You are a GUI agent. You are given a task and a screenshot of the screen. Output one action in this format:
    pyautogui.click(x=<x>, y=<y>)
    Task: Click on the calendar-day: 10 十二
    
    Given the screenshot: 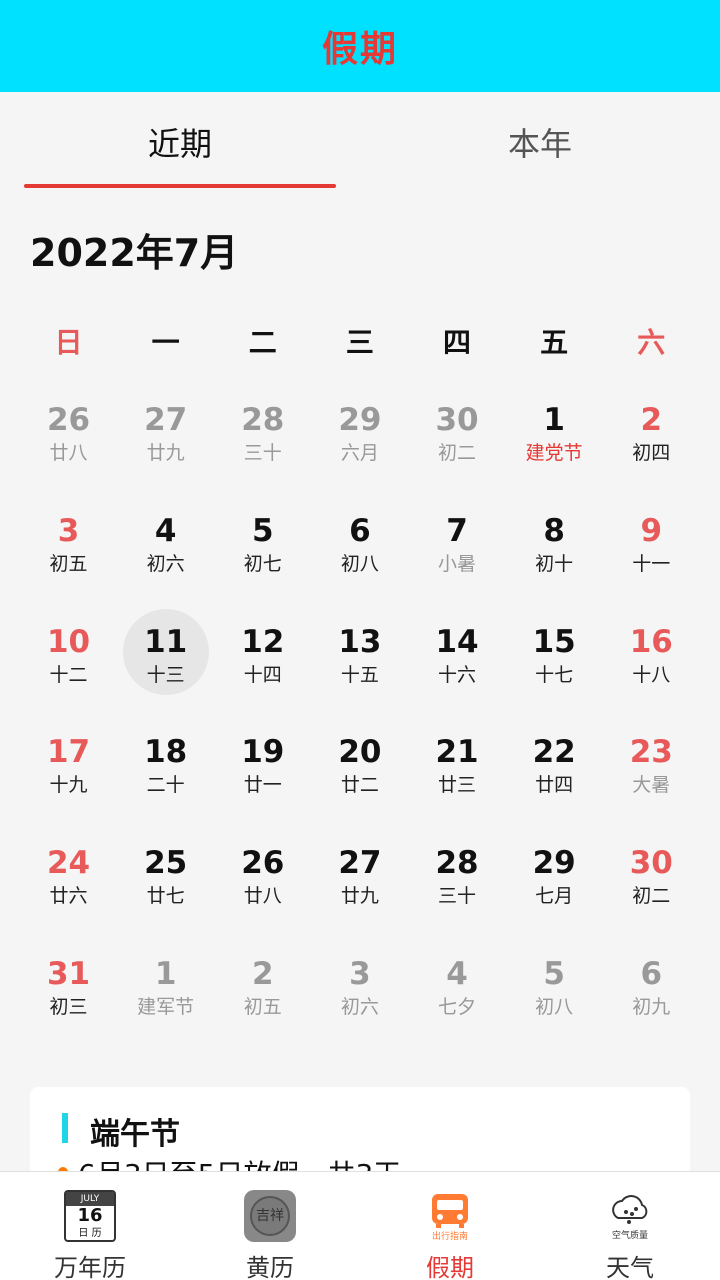 What is the action you would take?
    pyautogui.click(x=68, y=659)
    